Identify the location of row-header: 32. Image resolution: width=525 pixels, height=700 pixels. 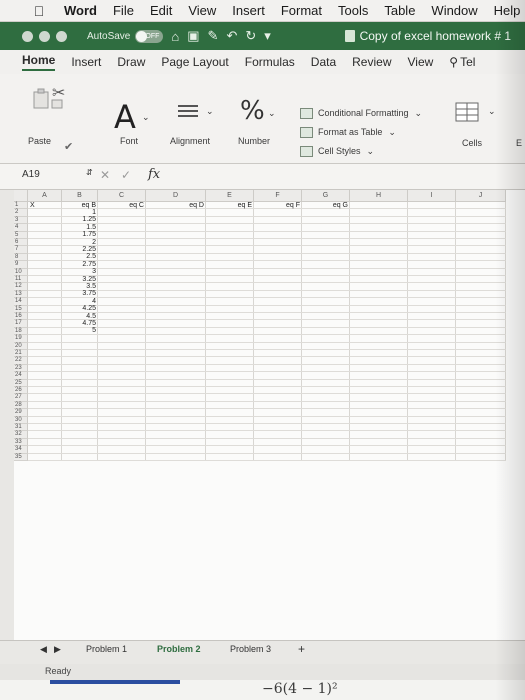
(21, 435).